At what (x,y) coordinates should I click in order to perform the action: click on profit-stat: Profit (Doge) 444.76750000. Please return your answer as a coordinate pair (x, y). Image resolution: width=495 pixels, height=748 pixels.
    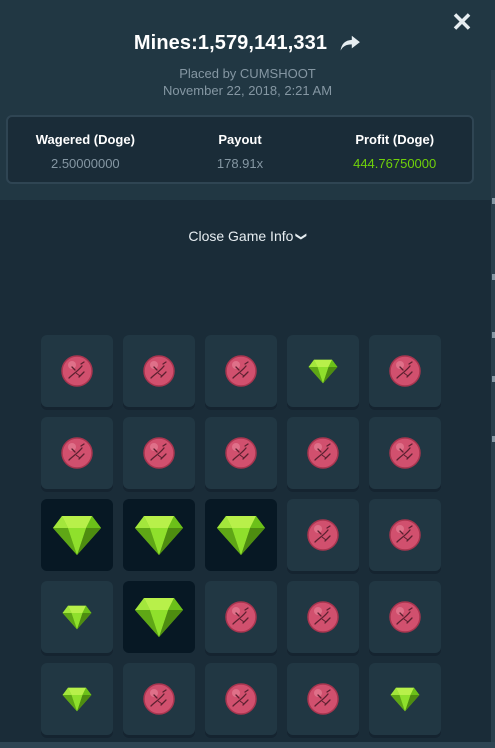
    Looking at the image, I should click on (394, 149).